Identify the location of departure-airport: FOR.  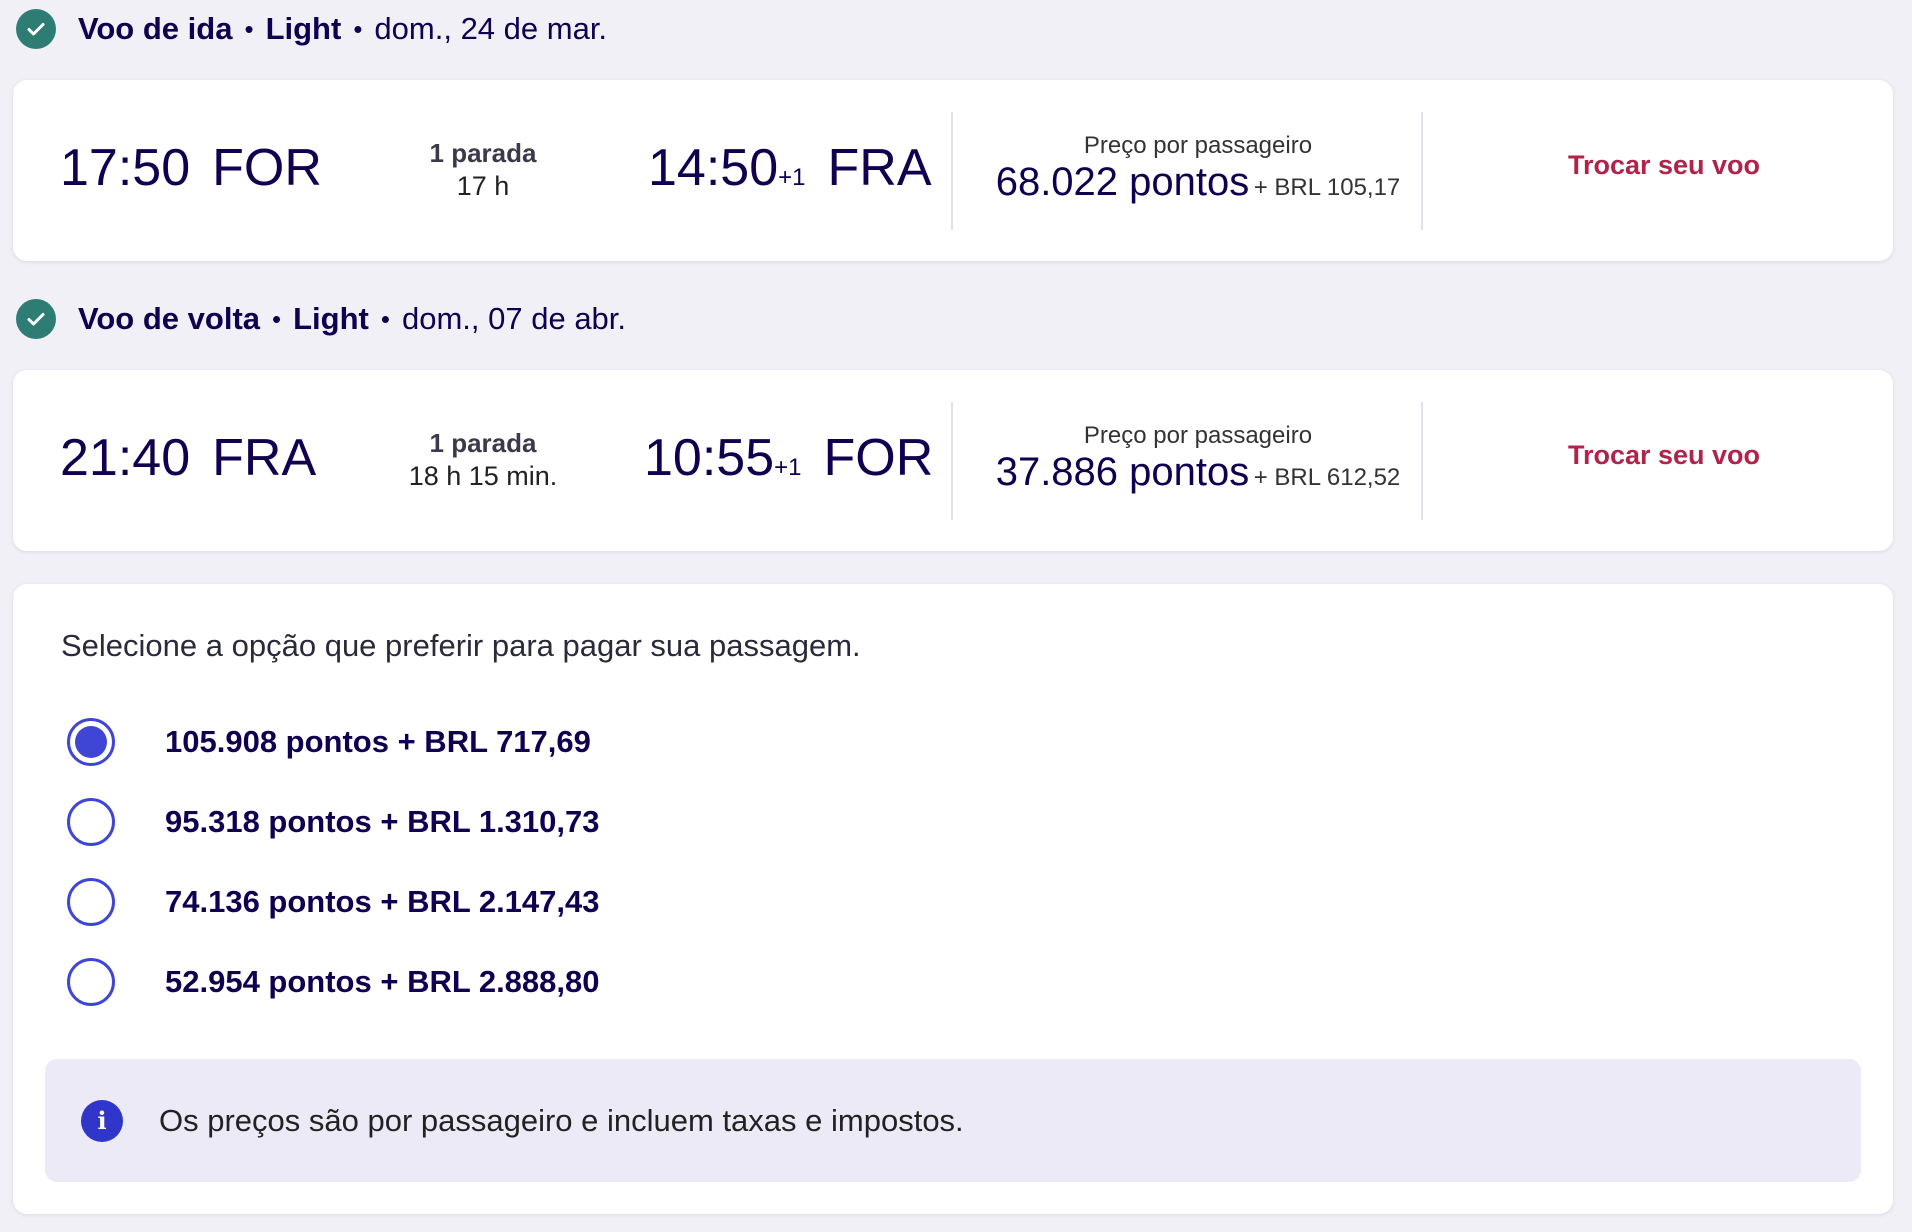
(267, 168).